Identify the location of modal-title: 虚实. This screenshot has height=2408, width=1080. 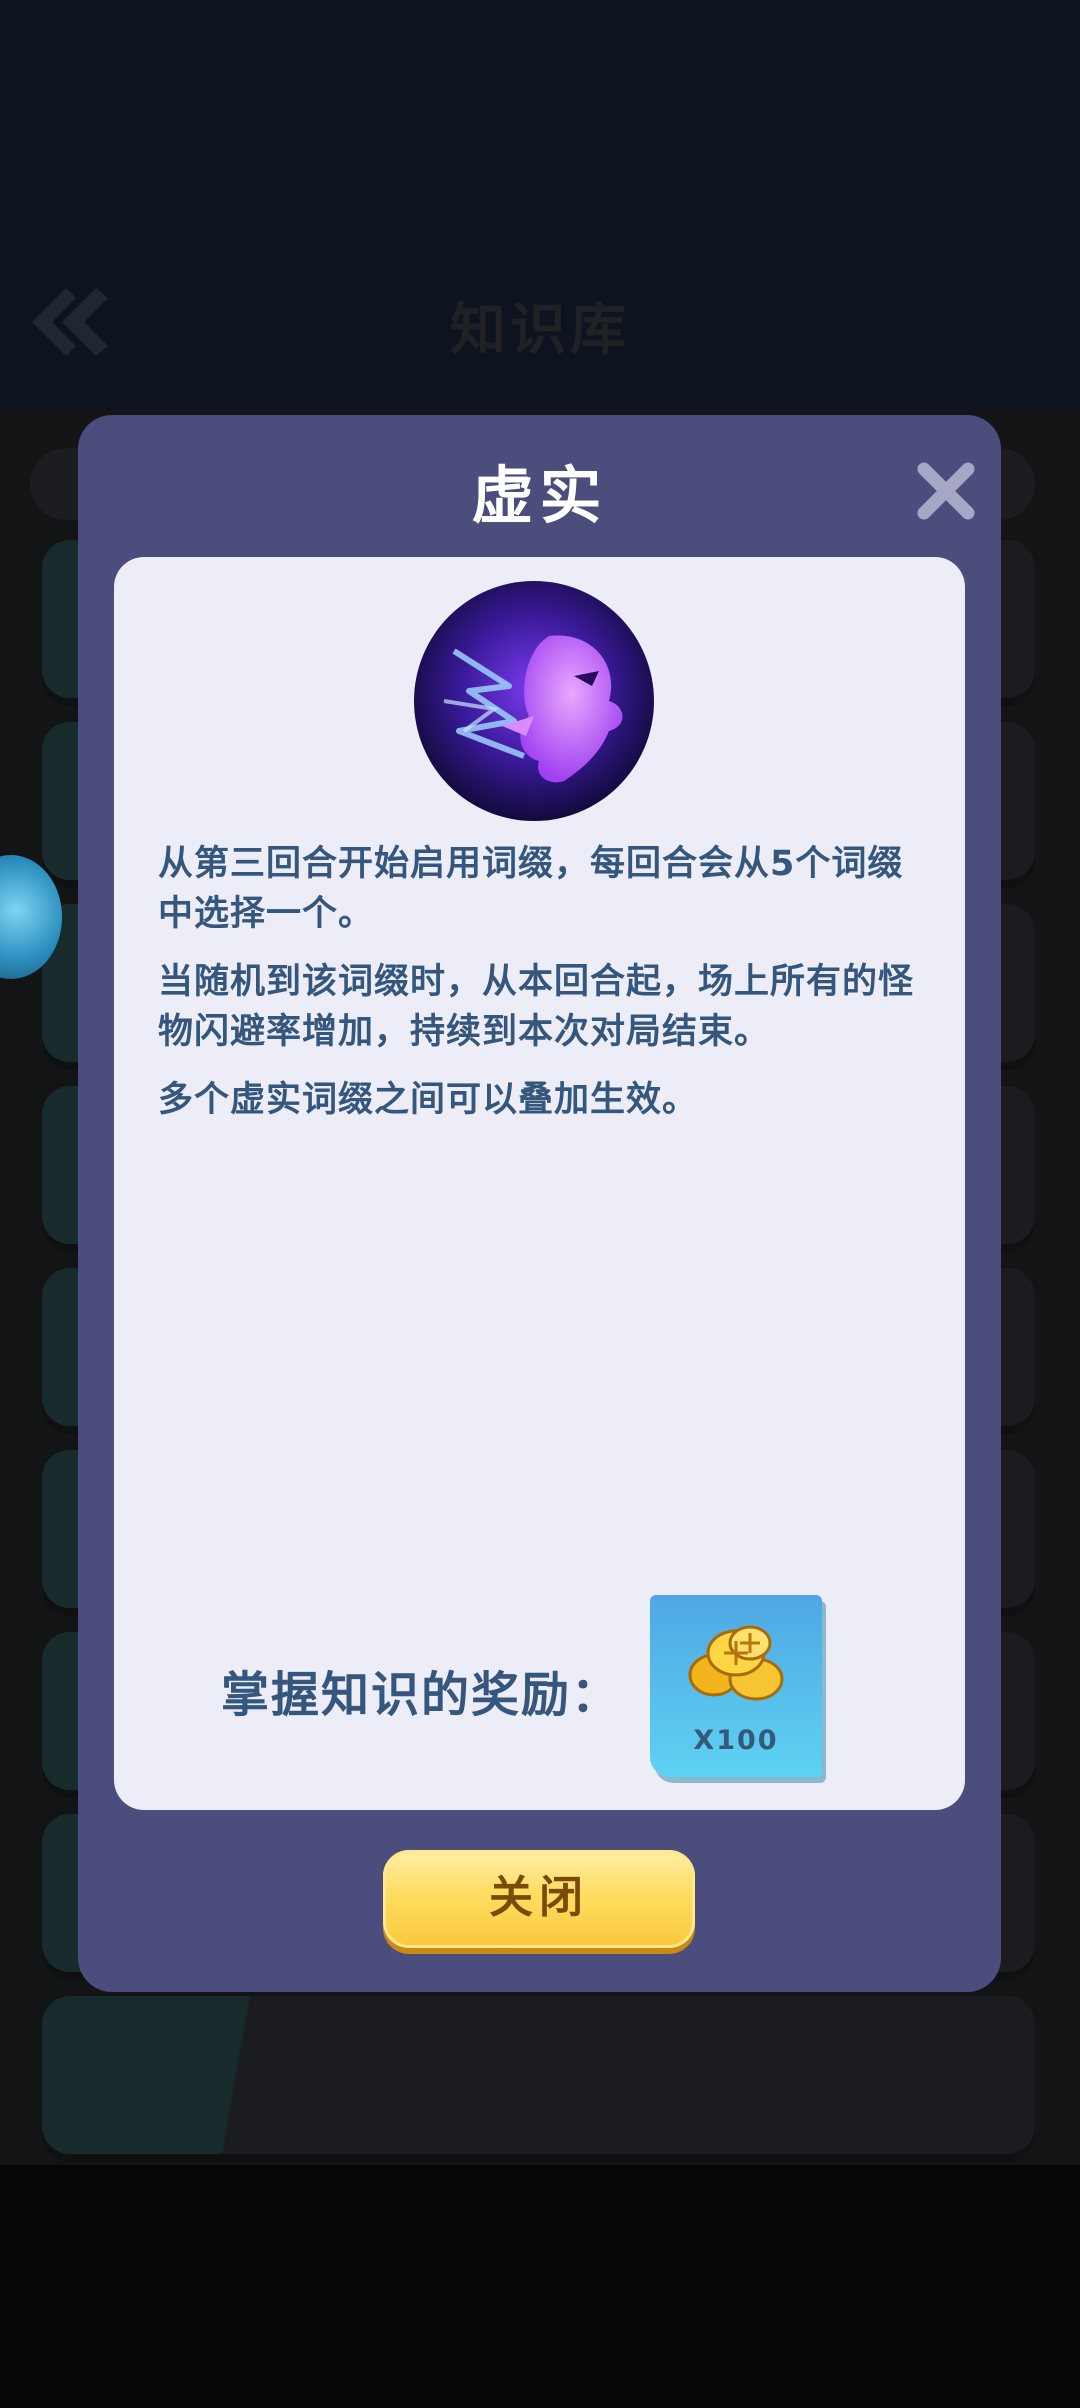
(539, 495).